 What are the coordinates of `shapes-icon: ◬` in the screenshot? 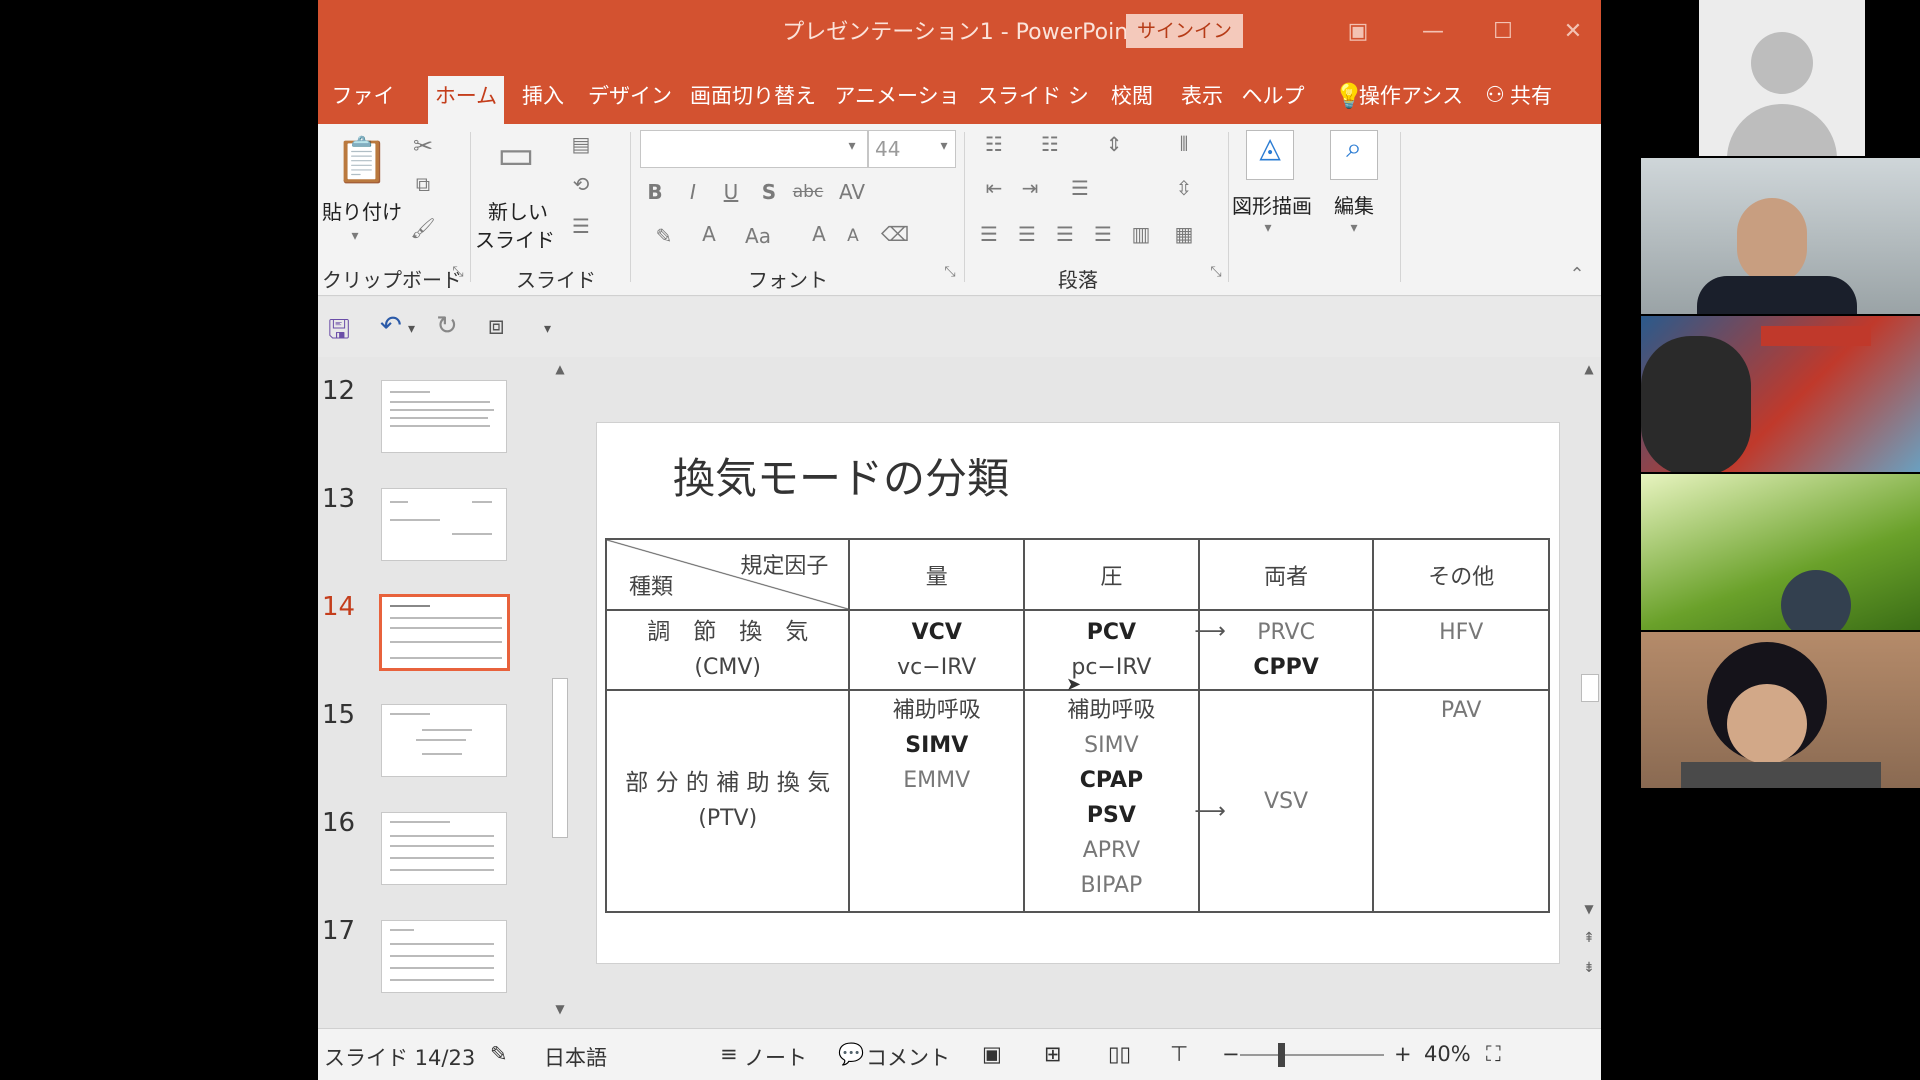 It's located at (1270, 155).